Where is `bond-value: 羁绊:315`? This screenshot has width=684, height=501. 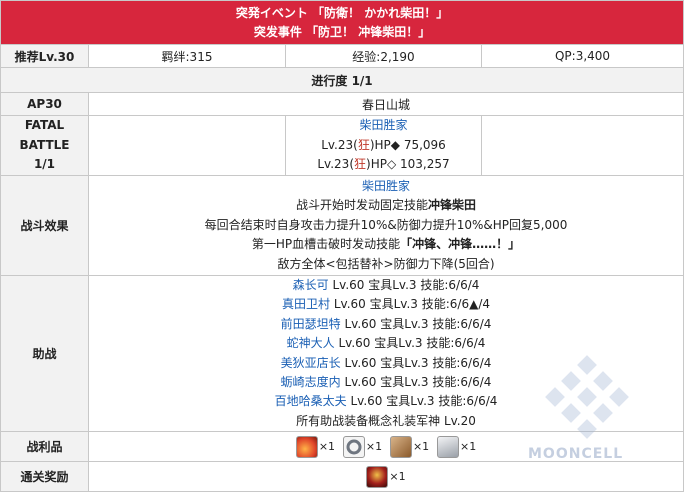
bond-value: 羁绊:315 is located at coordinates (187, 56).